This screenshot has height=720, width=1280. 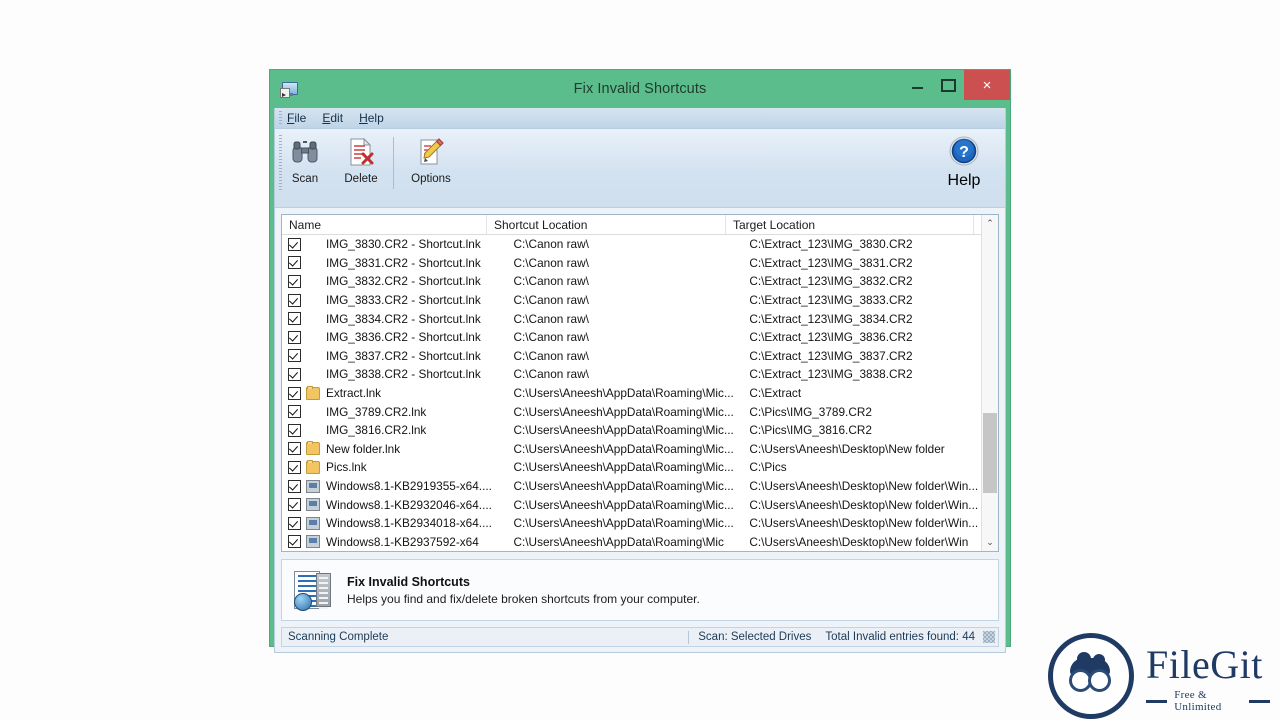 I want to click on column-header-target-location: Target Location, so click(x=850, y=224).